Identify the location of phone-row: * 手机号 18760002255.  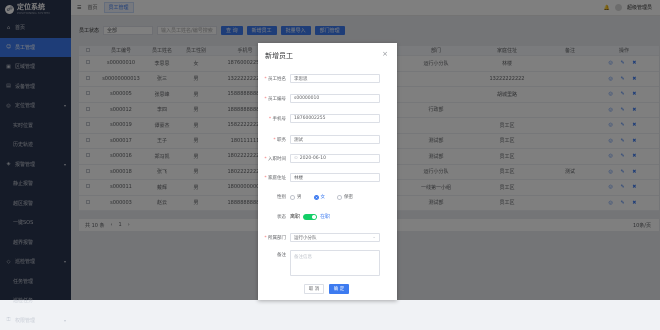
(327, 118).